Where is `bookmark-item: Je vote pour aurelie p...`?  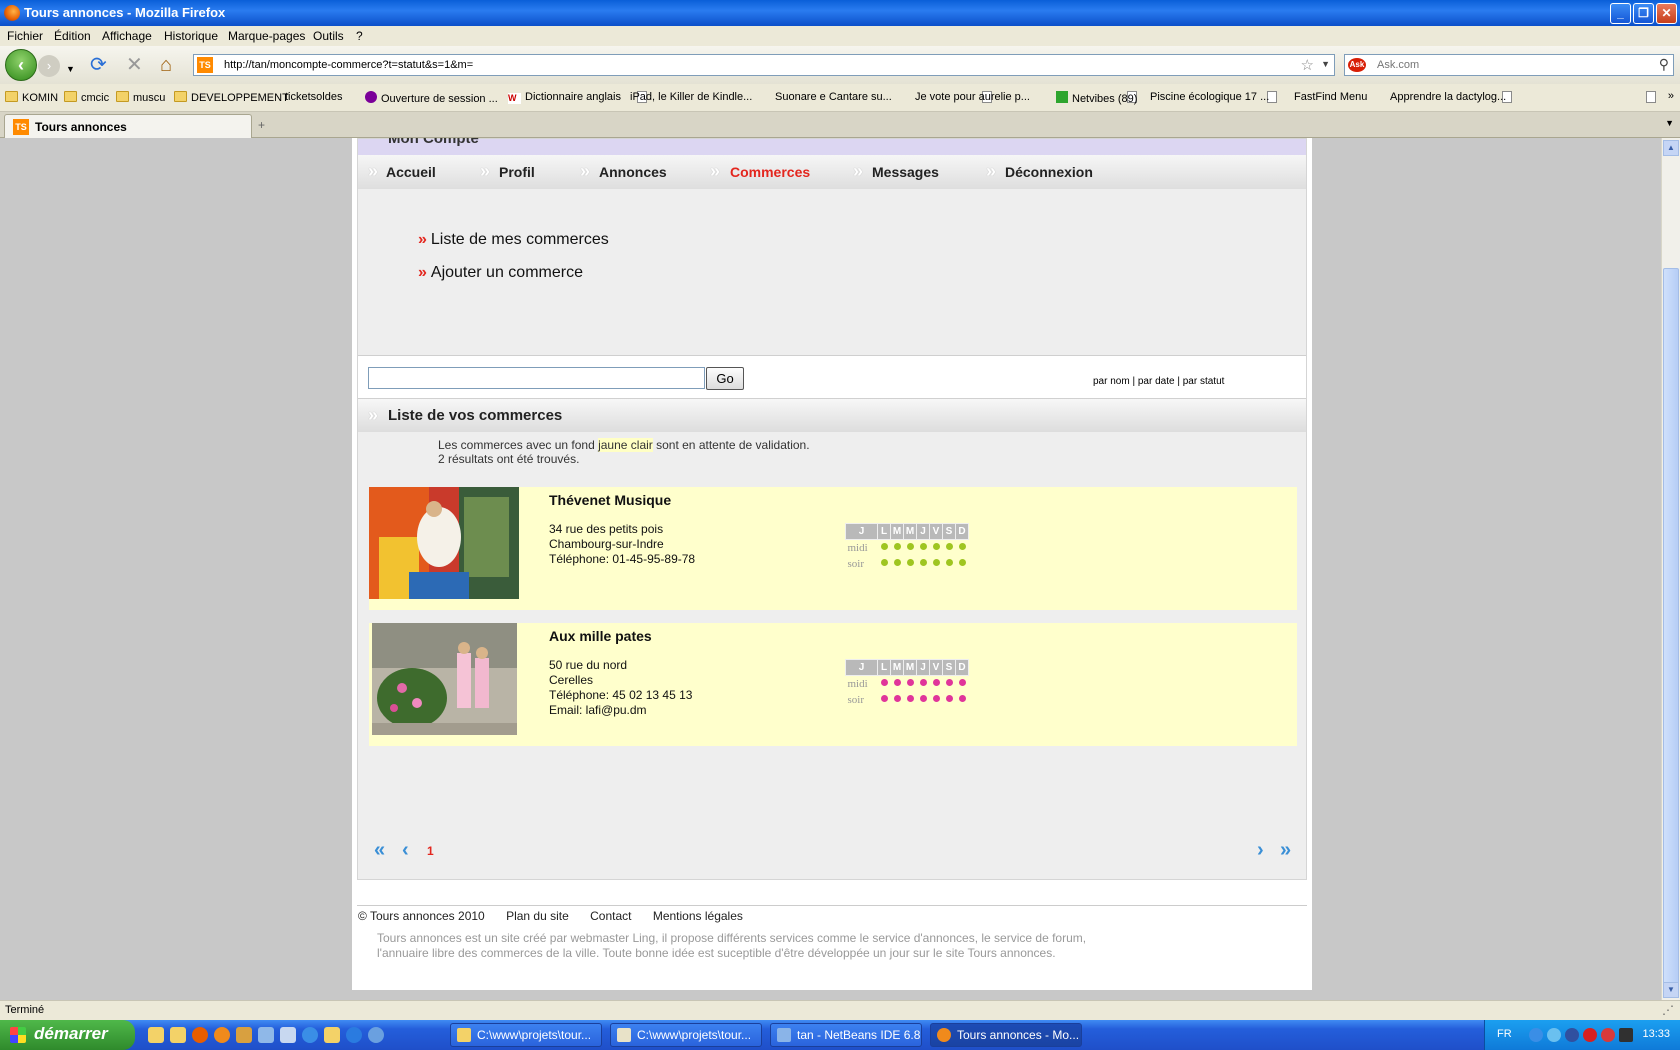 bookmark-item: Je vote pour aurelie p... is located at coordinates (1096, 97).